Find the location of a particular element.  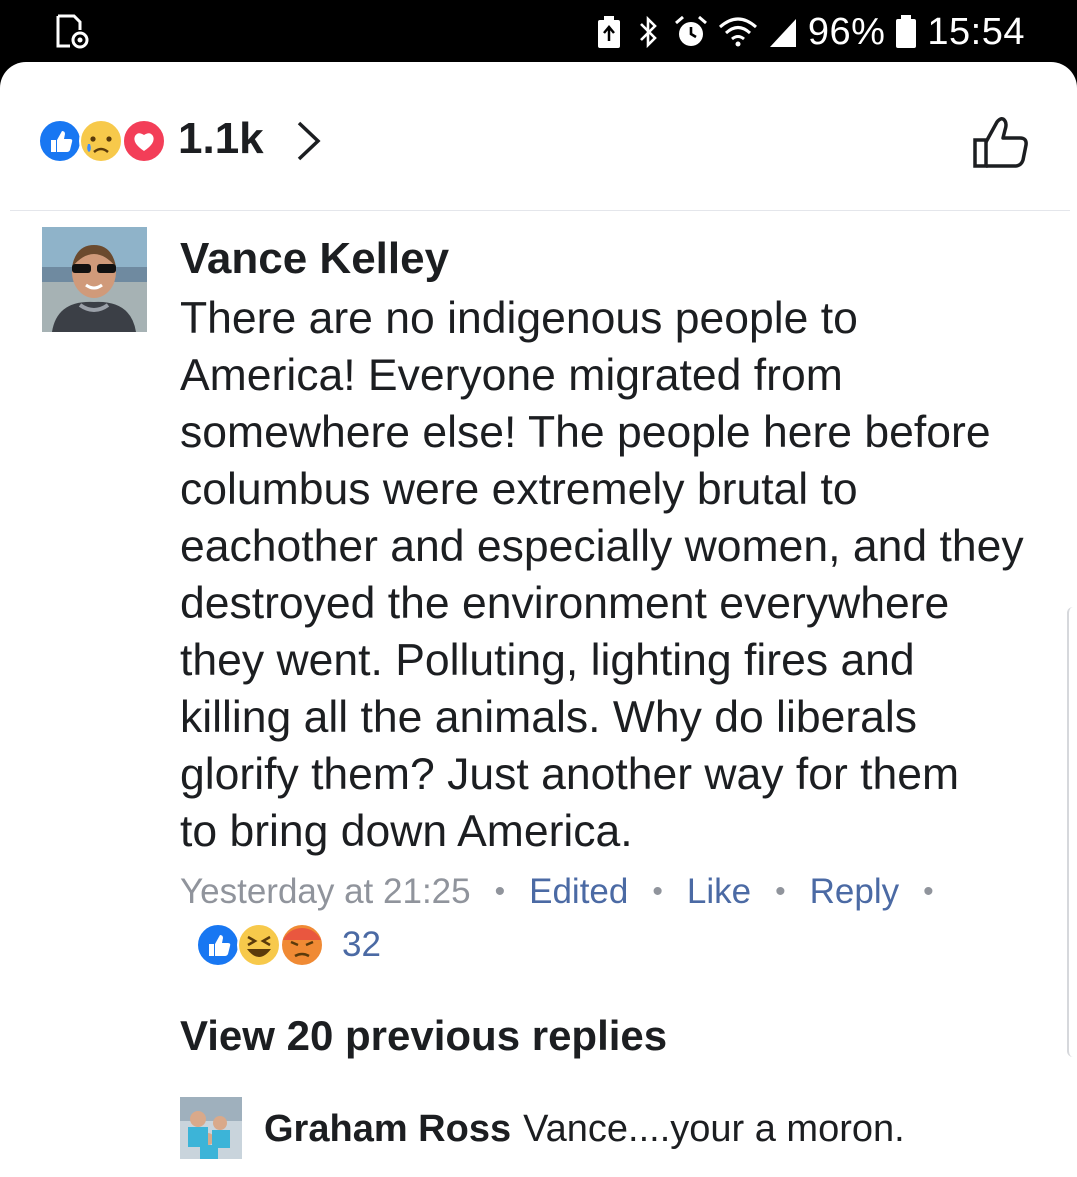

comment-reaction-icons is located at coordinates (261, 945).